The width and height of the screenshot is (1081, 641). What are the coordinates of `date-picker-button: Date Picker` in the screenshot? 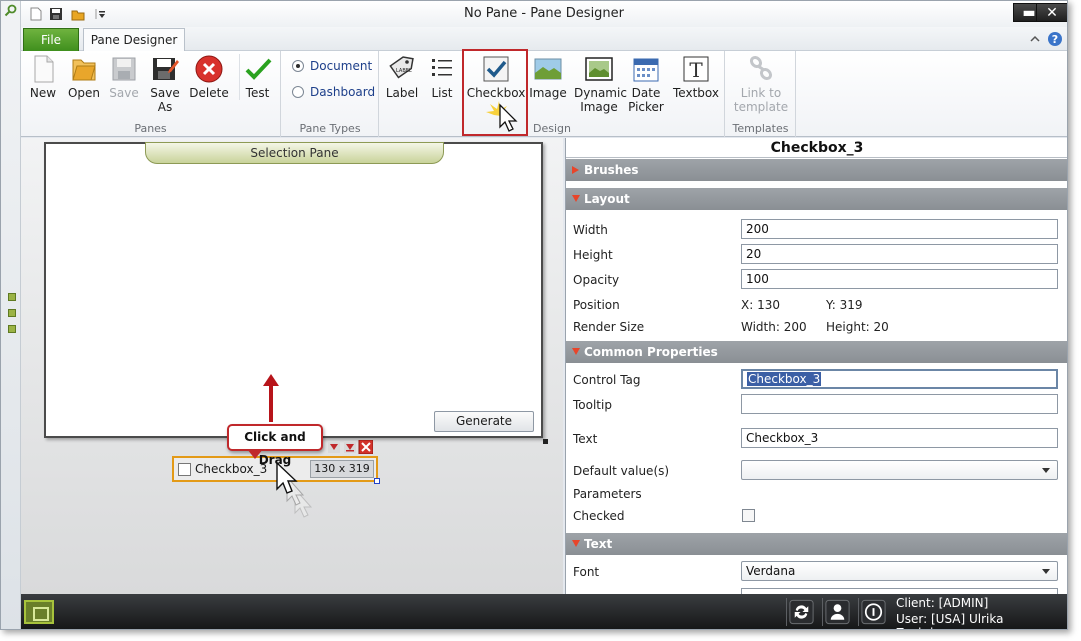 It's located at (646, 84).